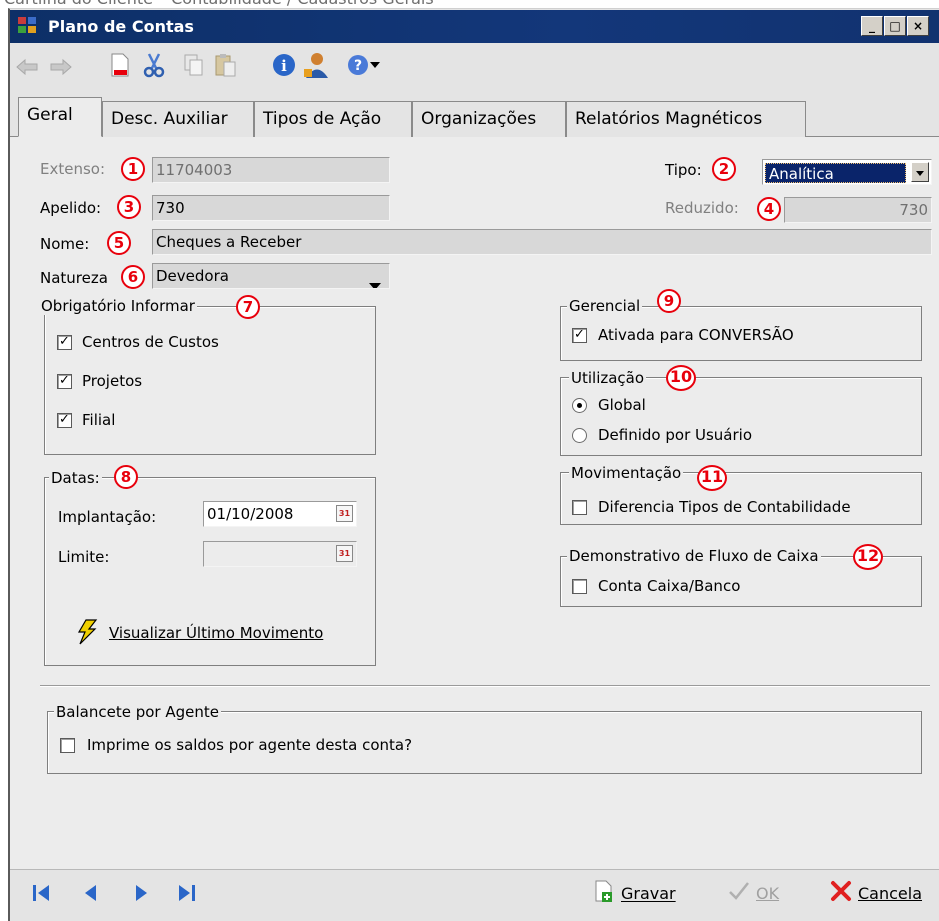 This screenshot has width=939, height=921. I want to click on app-icon, so click(28, 26).